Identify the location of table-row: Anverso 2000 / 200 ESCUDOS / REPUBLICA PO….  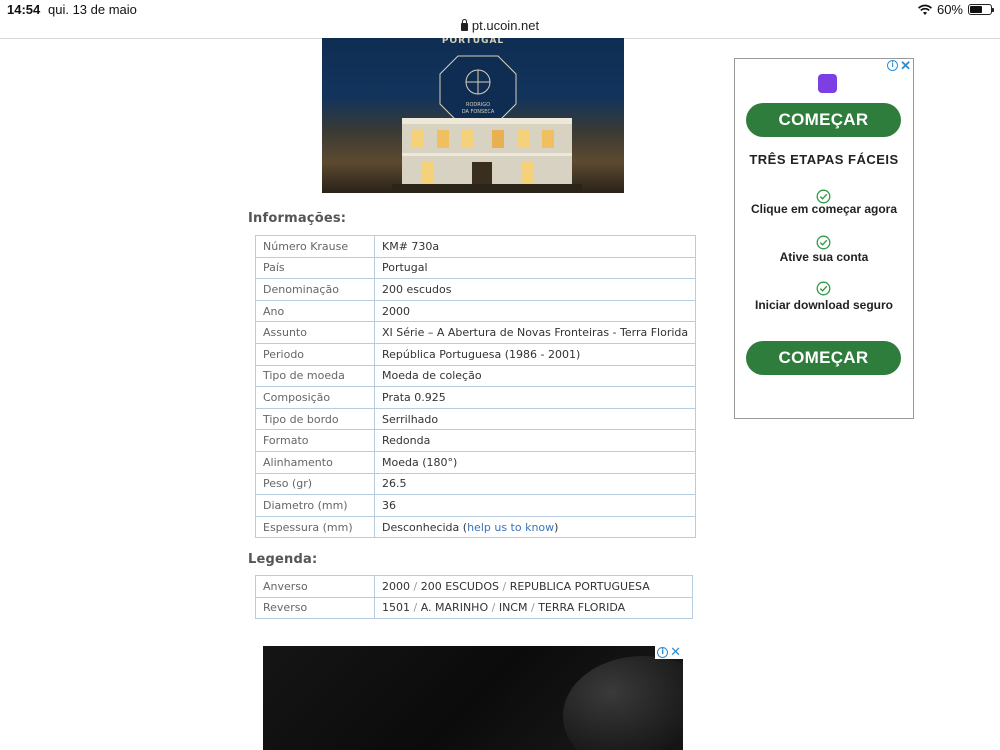
(474, 586).